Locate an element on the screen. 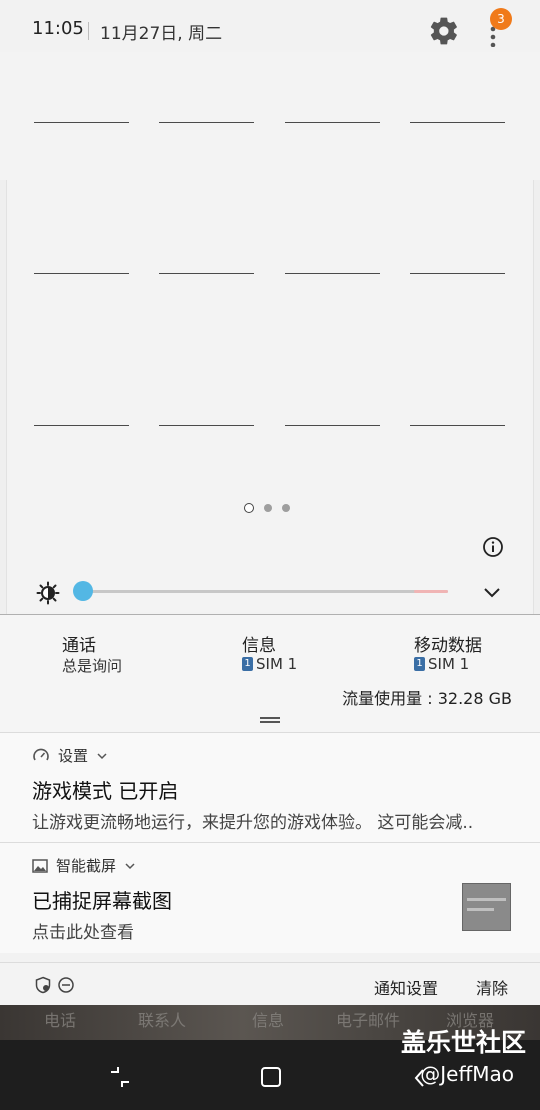 This screenshot has width=540, height=1110. gear-icon is located at coordinates (443, 31).